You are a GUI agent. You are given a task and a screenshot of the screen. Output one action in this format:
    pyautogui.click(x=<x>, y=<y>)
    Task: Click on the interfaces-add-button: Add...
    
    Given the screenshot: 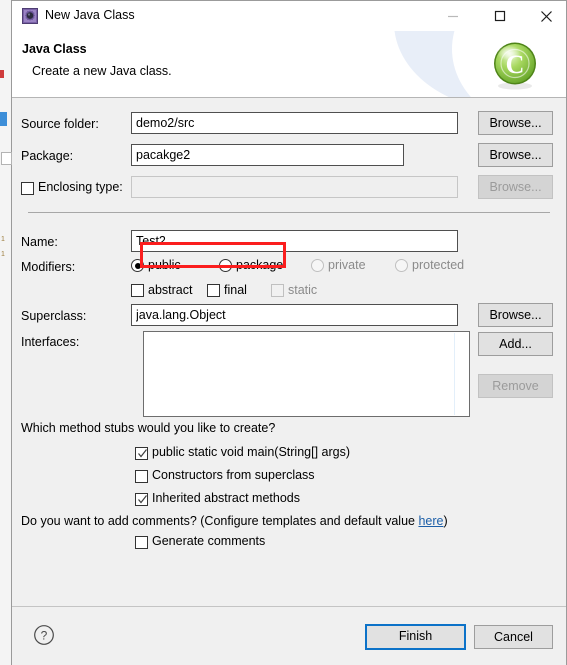 What is the action you would take?
    pyautogui.click(x=515, y=344)
    